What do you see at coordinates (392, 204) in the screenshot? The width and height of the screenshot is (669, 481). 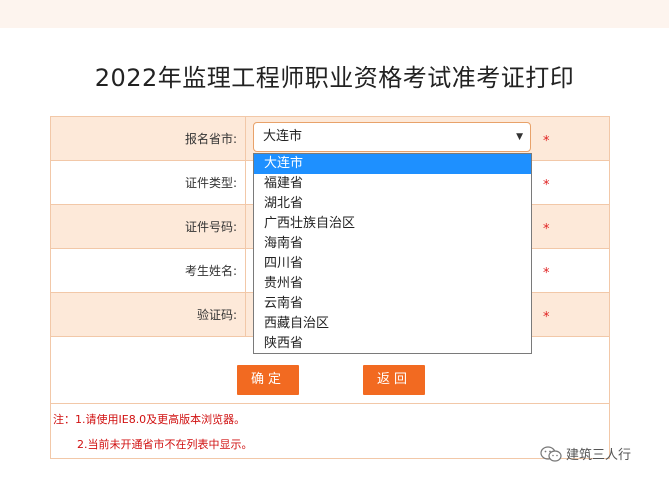 I see `dropdown-option: 湖北省` at bounding box center [392, 204].